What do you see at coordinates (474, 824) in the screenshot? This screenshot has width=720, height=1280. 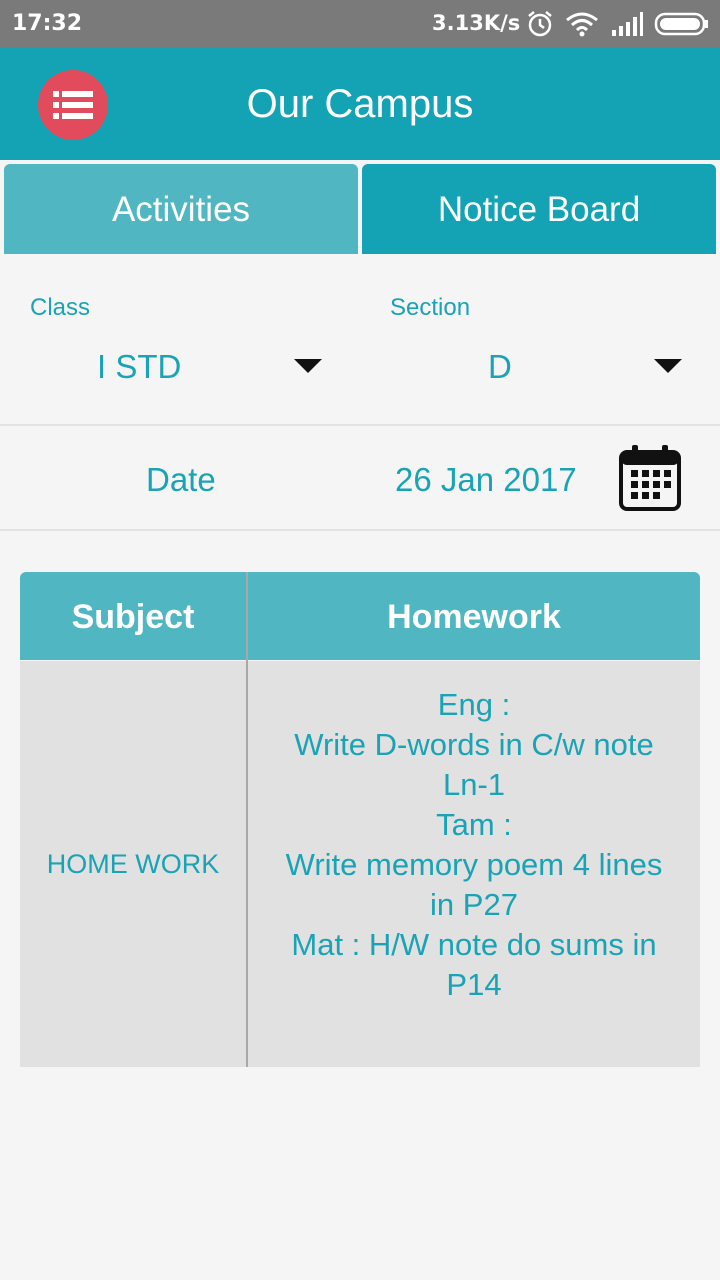 I see `homework-line: Tam :` at bounding box center [474, 824].